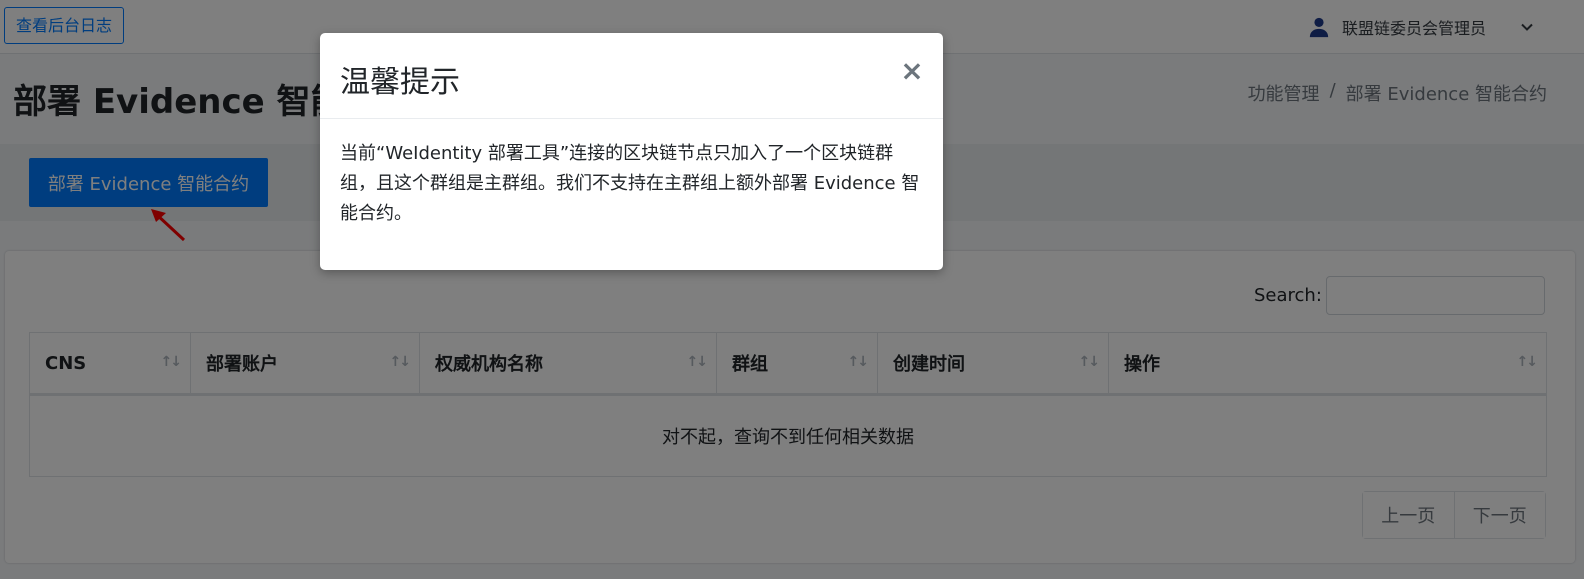 The height and width of the screenshot is (579, 1584). What do you see at coordinates (400, 82) in the screenshot?
I see `modal-title: 温馨提示` at bounding box center [400, 82].